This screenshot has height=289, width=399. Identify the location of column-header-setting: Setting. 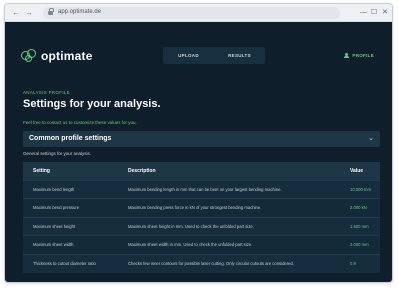
(70, 171).